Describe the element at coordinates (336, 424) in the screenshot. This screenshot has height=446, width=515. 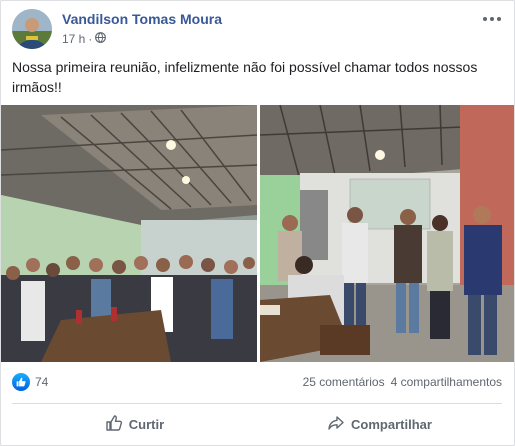
I see `share-arrow-icon` at that location.